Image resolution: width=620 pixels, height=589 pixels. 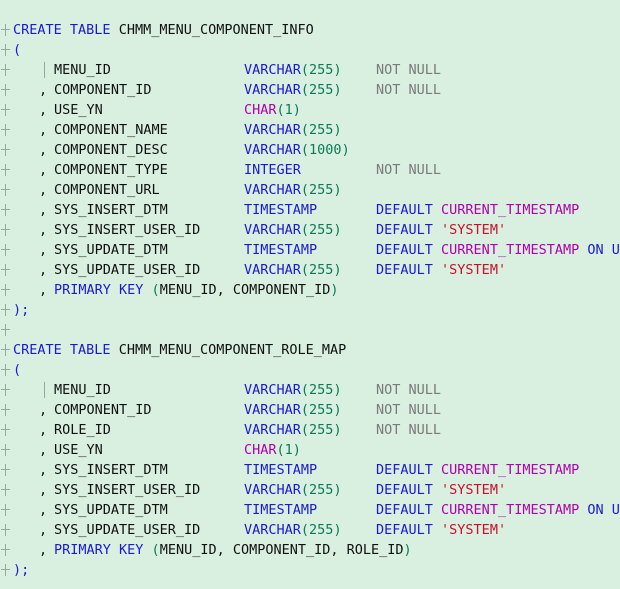 What do you see at coordinates (409, 170) in the screenshot?
I see `column-constraint: NOT NULL` at bounding box center [409, 170].